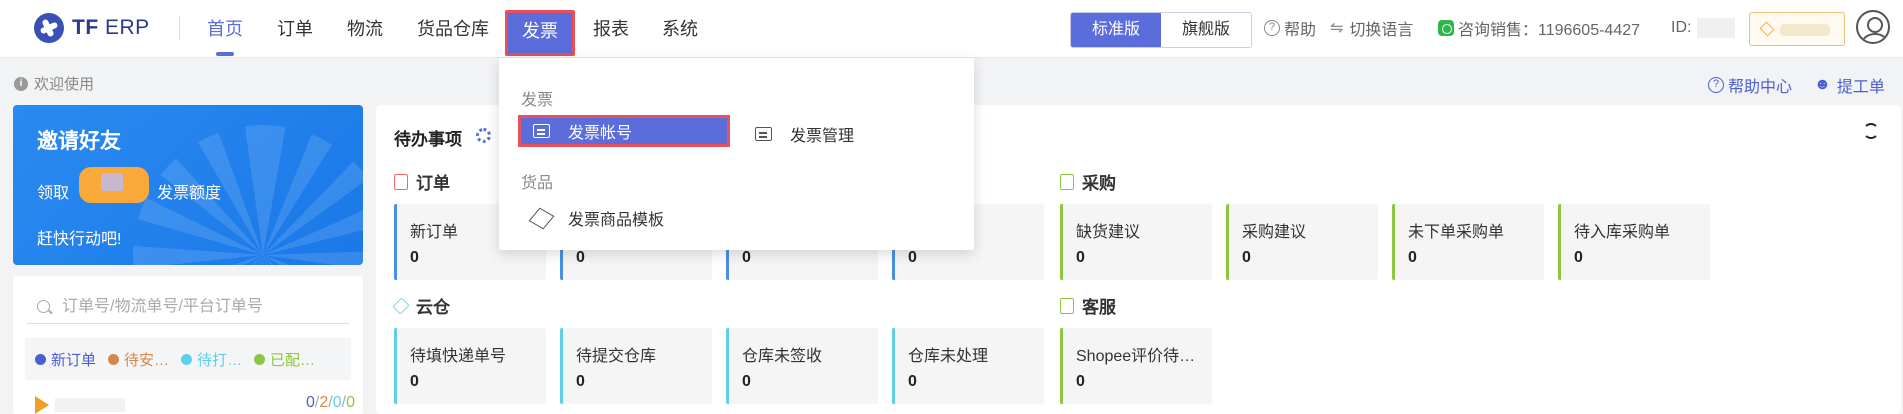  Describe the element at coordinates (458, 356) in the screenshot. I see `tile-label: 待填快递单号` at that location.